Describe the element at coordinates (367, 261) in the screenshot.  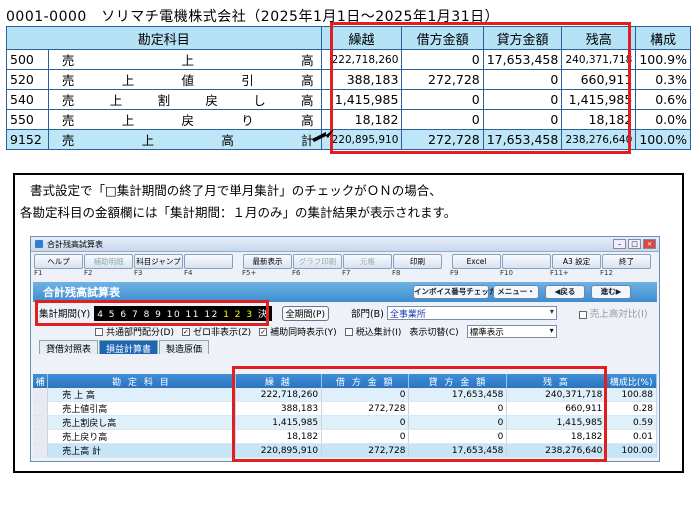
I see `fkey-button-7: 元帳` at that location.